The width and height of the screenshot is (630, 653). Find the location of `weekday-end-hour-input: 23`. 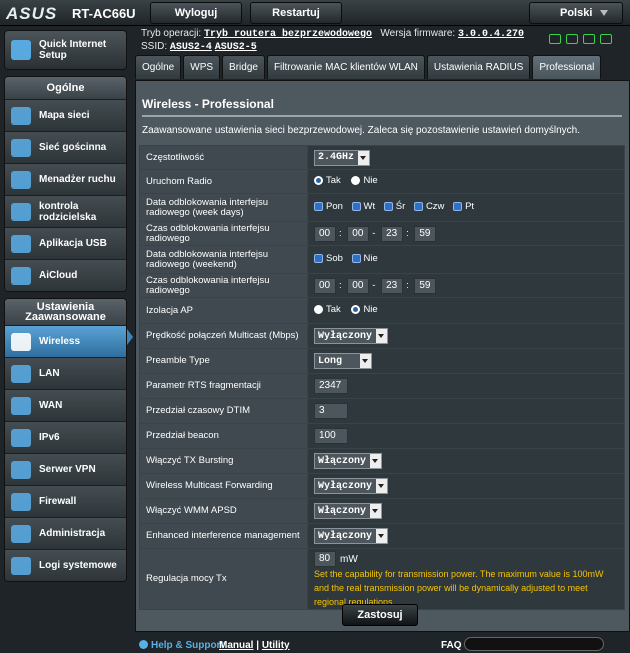

weekday-end-hour-input: 23 is located at coordinates (392, 233).